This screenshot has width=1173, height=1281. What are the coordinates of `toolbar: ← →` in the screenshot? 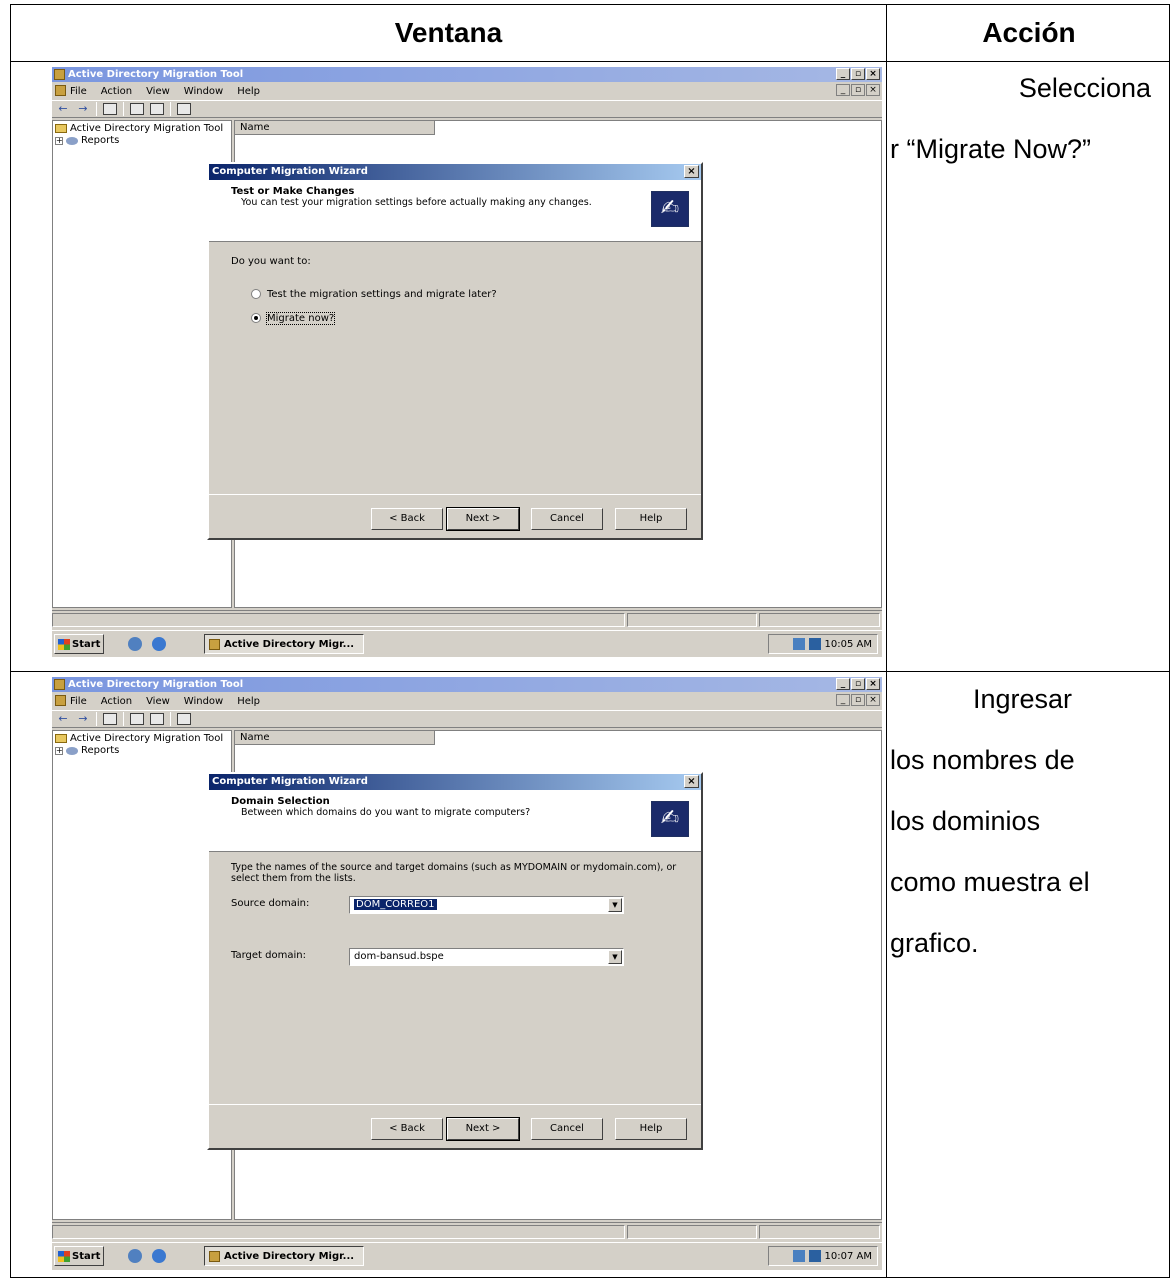 It's located at (467, 719).